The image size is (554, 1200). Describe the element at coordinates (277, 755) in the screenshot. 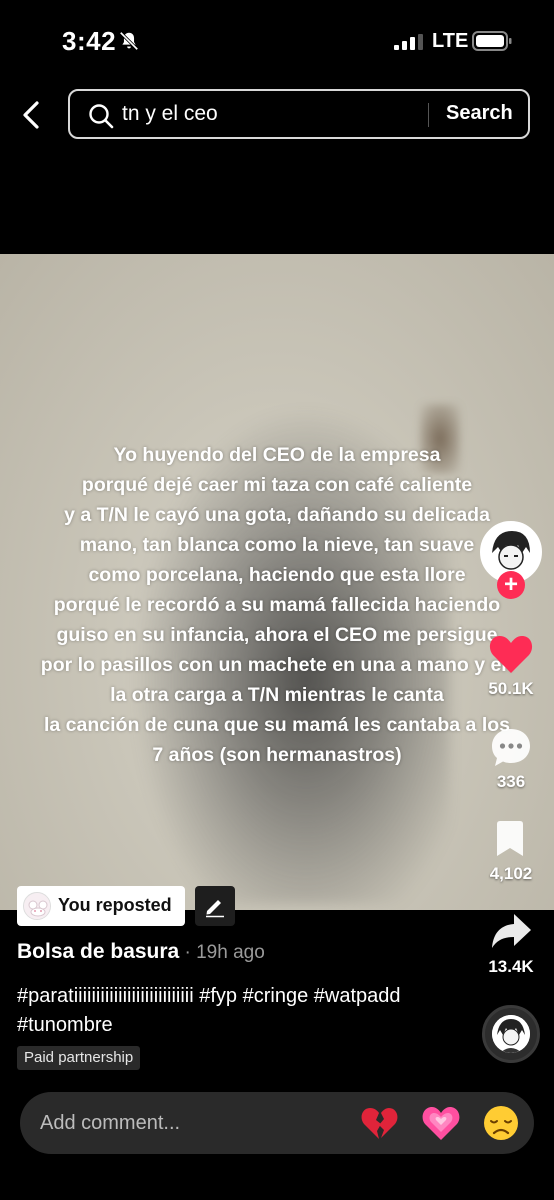

I see `caption-line: 7 años (son hermanastros)` at that location.